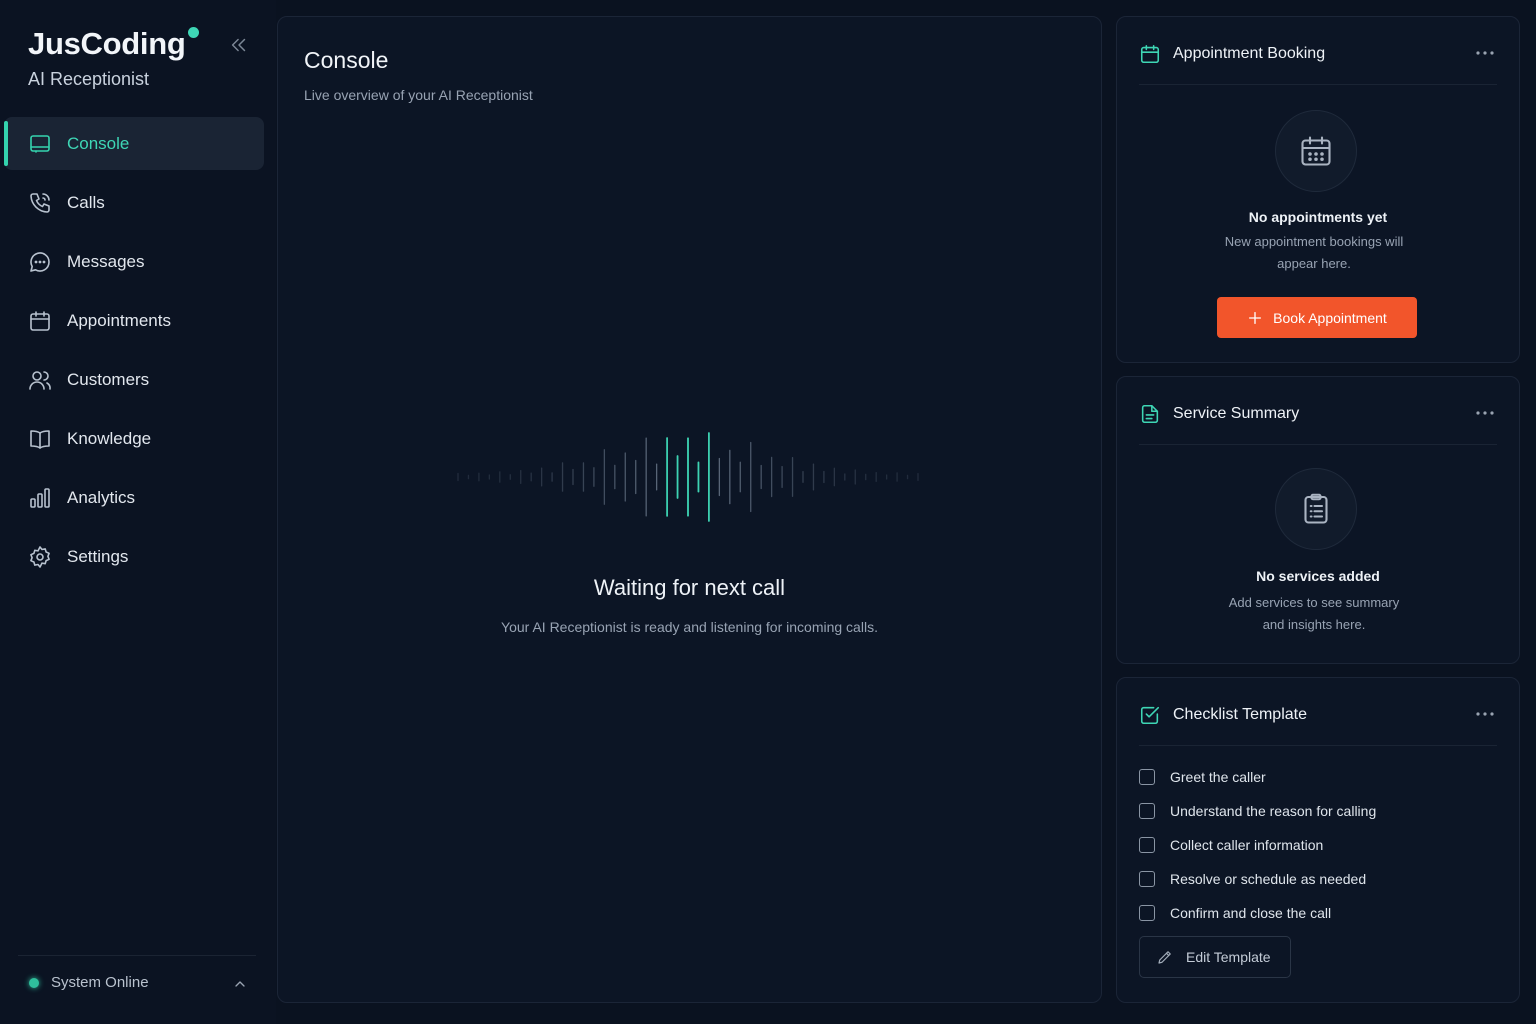 The width and height of the screenshot is (1536, 1024). What do you see at coordinates (1273, 811) in the screenshot?
I see `checklist-item-label: Understand the reason for calling` at bounding box center [1273, 811].